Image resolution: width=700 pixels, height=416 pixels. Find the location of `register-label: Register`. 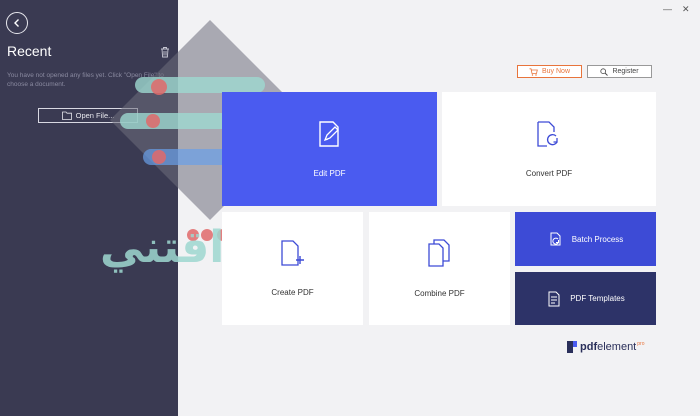

register-label: Register is located at coordinates (625, 71).